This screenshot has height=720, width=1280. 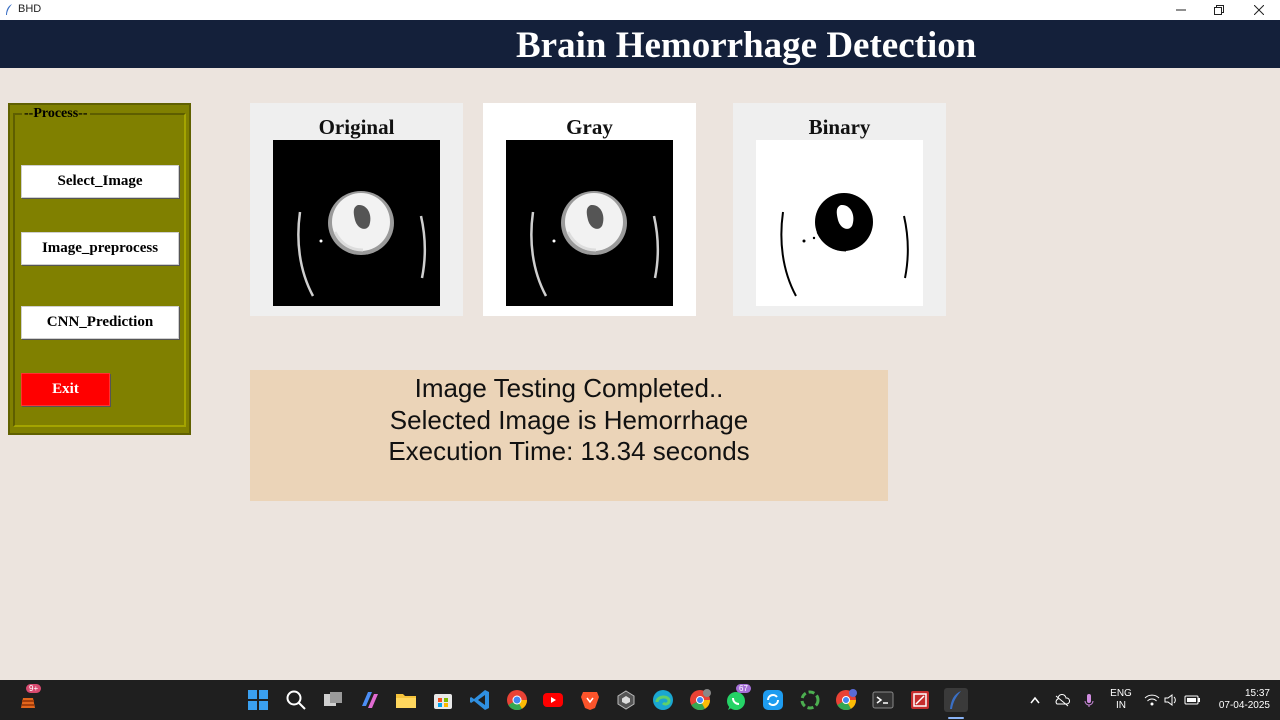 What do you see at coordinates (517, 700) in the screenshot?
I see `chrome-icon` at bounding box center [517, 700].